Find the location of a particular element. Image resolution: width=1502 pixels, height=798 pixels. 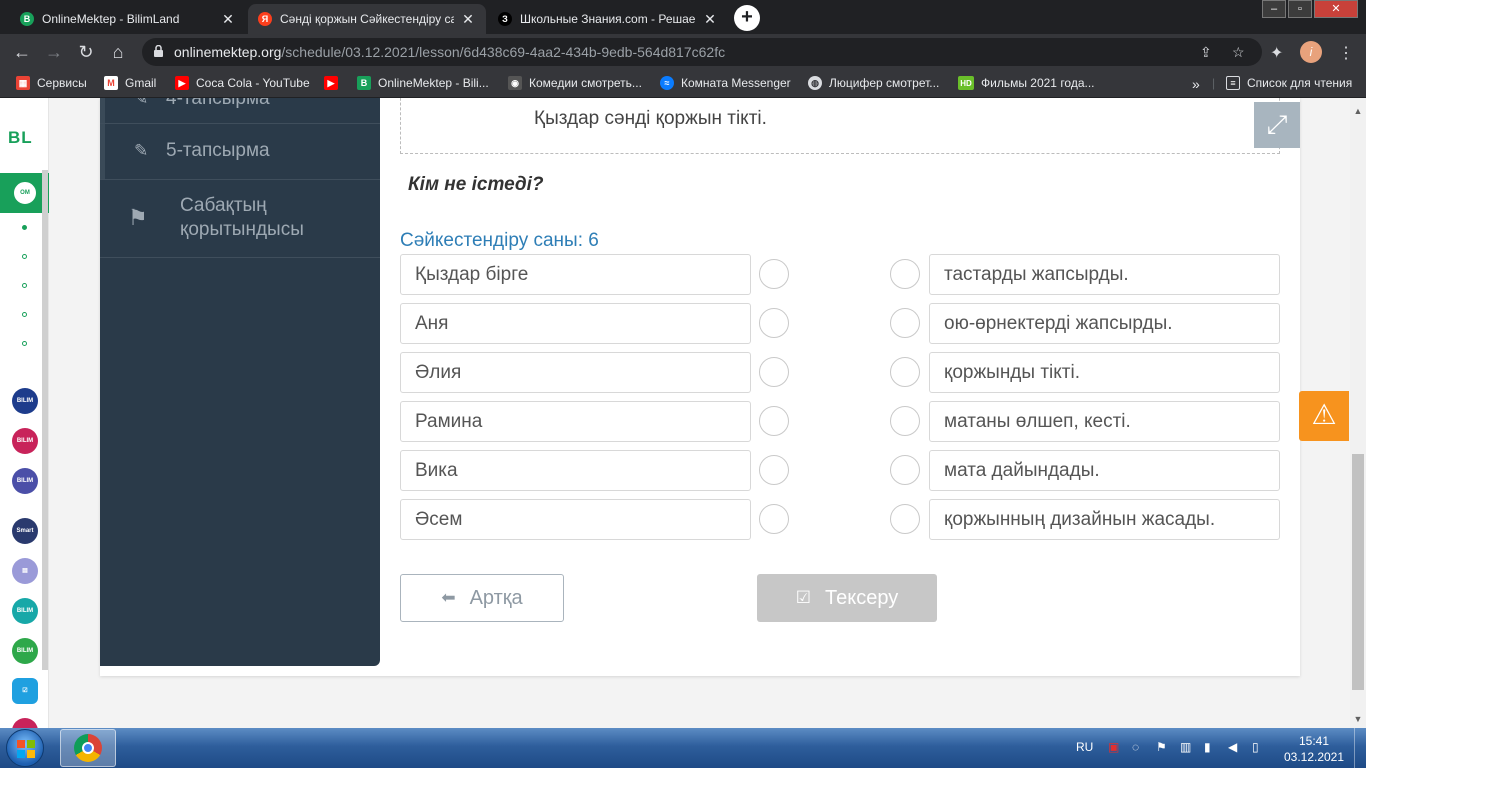

taskbar-chrome-button is located at coordinates (88, 748).